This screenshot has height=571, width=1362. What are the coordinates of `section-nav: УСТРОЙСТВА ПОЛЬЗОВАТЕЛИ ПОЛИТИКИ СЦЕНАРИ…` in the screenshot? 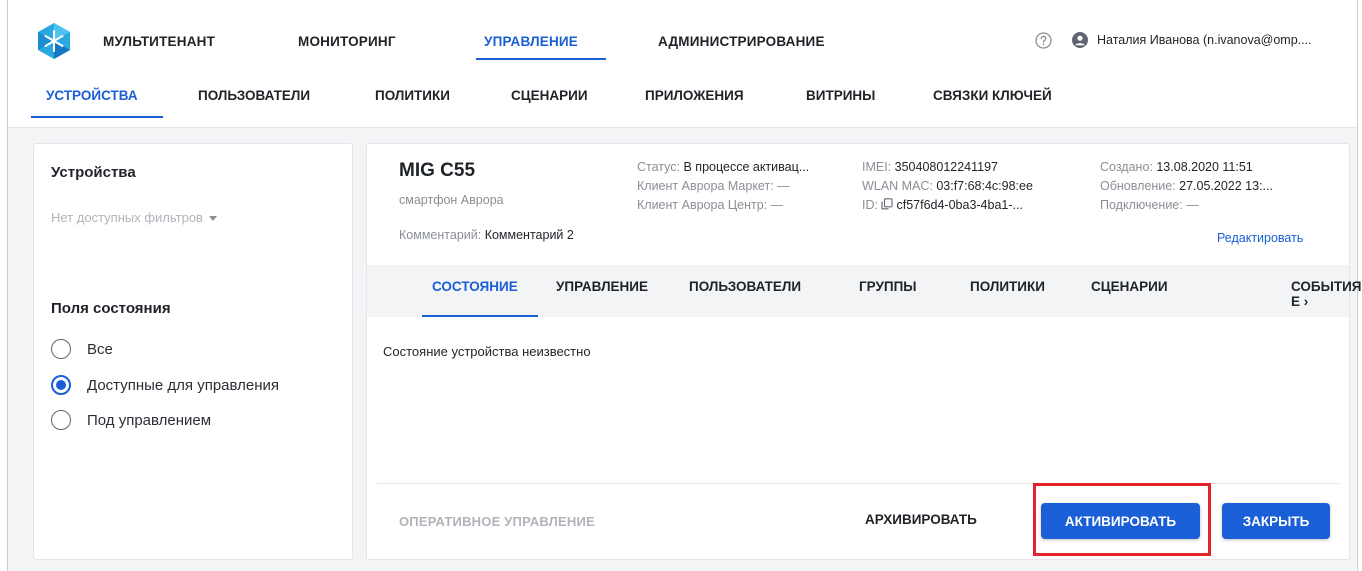 It's located at (682, 105).